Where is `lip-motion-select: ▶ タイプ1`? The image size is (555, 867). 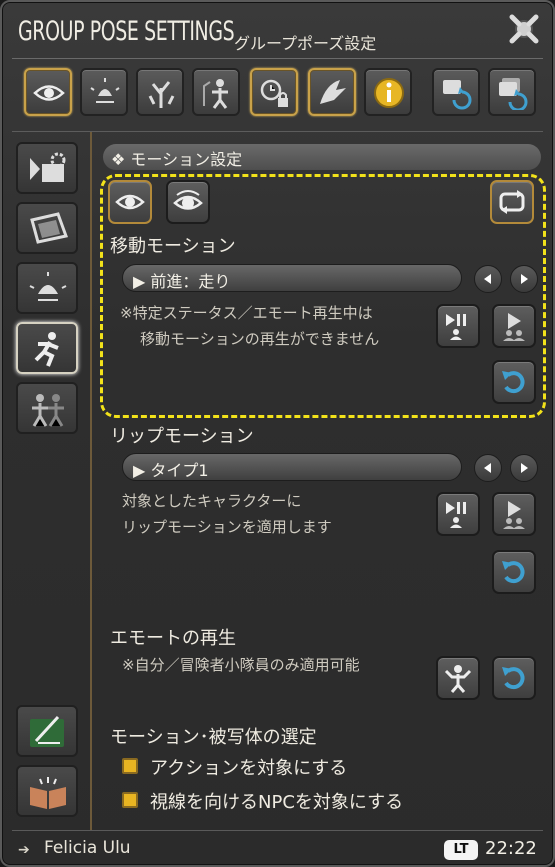
lip-motion-select: ▶ タイプ1 is located at coordinates (292, 467).